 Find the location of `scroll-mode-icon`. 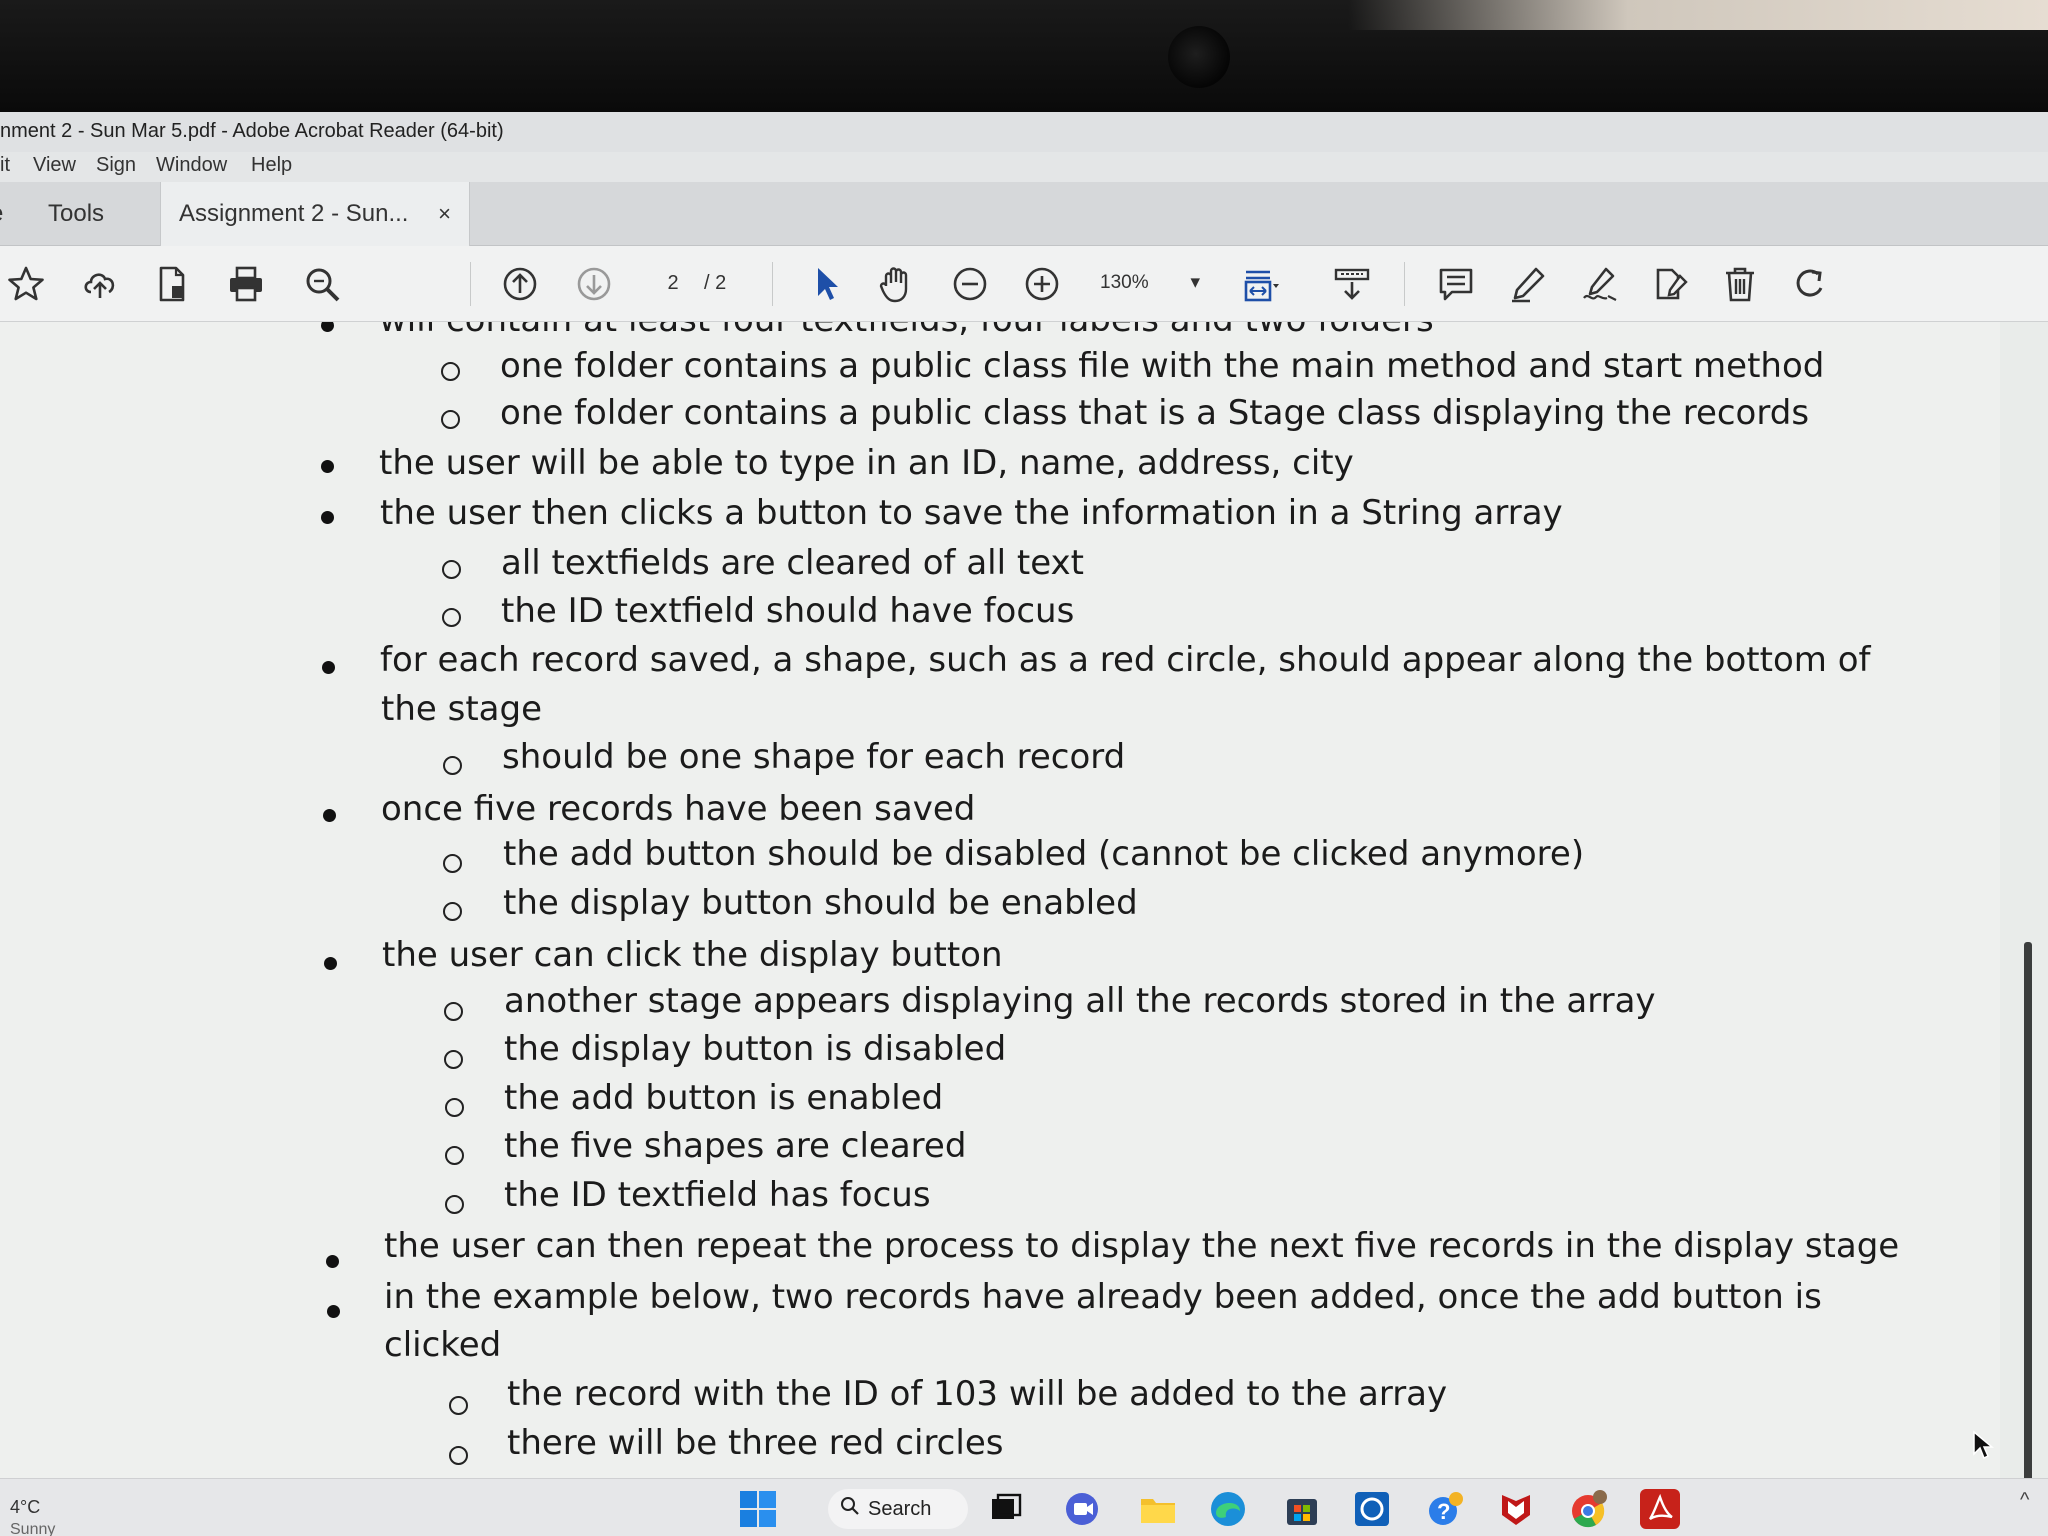

scroll-mode-icon is located at coordinates (1352, 284).